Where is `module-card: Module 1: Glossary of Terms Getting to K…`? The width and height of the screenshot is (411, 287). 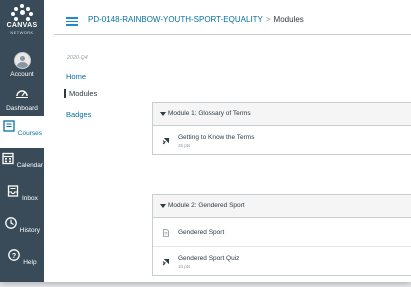 module-card: Module 1: Glossary of Terms Getting to K… is located at coordinates (281, 128).